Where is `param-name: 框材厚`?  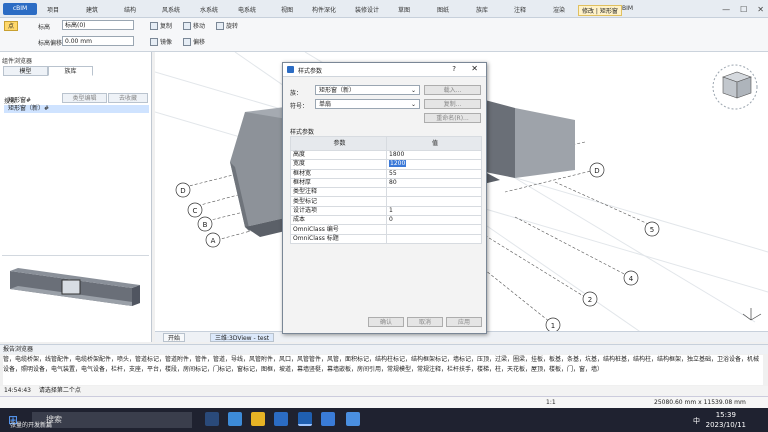 param-name: 框材厚 is located at coordinates (338, 183).